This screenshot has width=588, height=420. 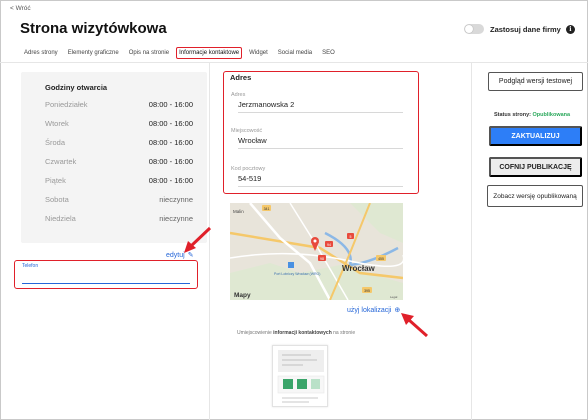 What do you see at coordinates (238, 211) in the screenshot?
I see `map-label-town: Malin` at bounding box center [238, 211].